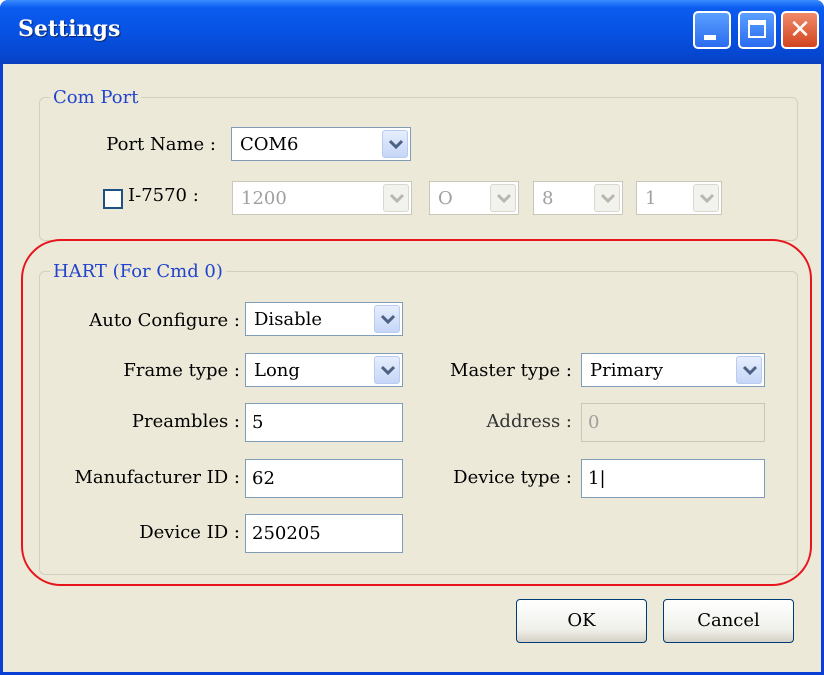 The image size is (824, 675). What do you see at coordinates (673, 478) in the screenshot?
I see `device-type-input: 1|` at bounding box center [673, 478].